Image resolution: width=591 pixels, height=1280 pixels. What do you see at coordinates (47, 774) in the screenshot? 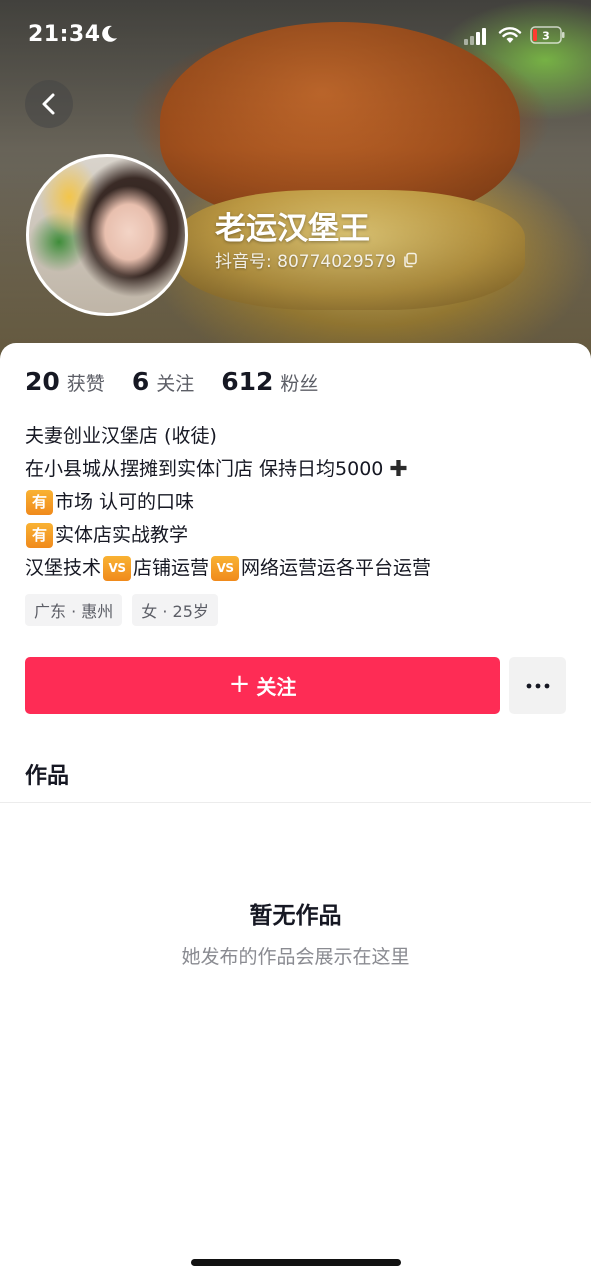
I see `tab-works: 作品` at bounding box center [47, 774].